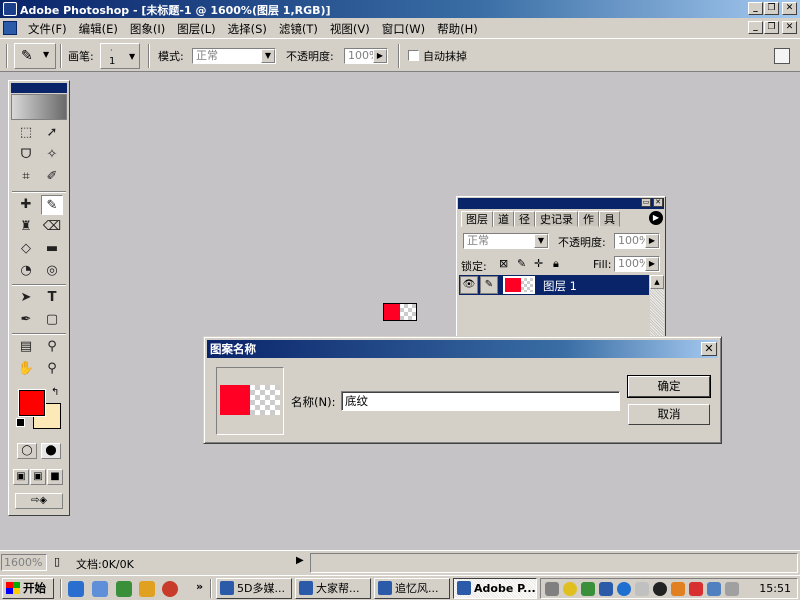  I want to click on tab-layers: 图层, so click(477, 219).